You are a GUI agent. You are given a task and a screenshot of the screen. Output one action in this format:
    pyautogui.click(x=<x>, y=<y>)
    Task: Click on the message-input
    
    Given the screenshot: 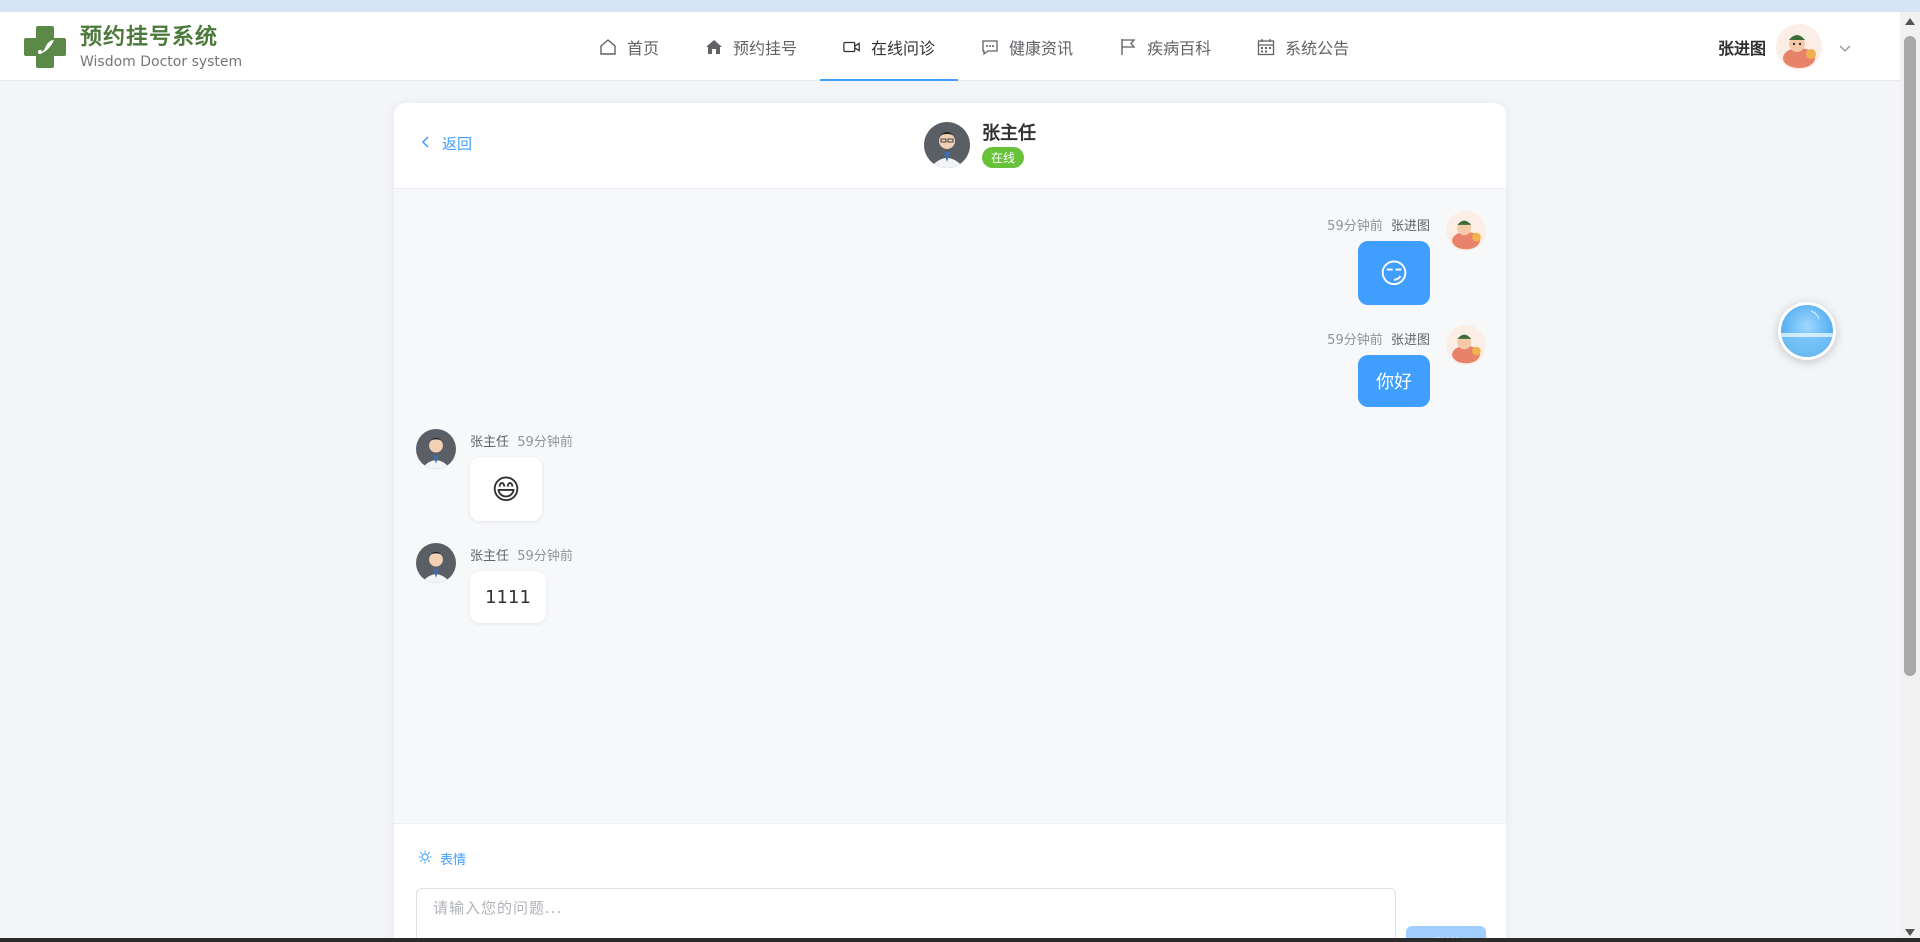 What is the action you would take?
    pyautogui.click(x=906, y=915)
    